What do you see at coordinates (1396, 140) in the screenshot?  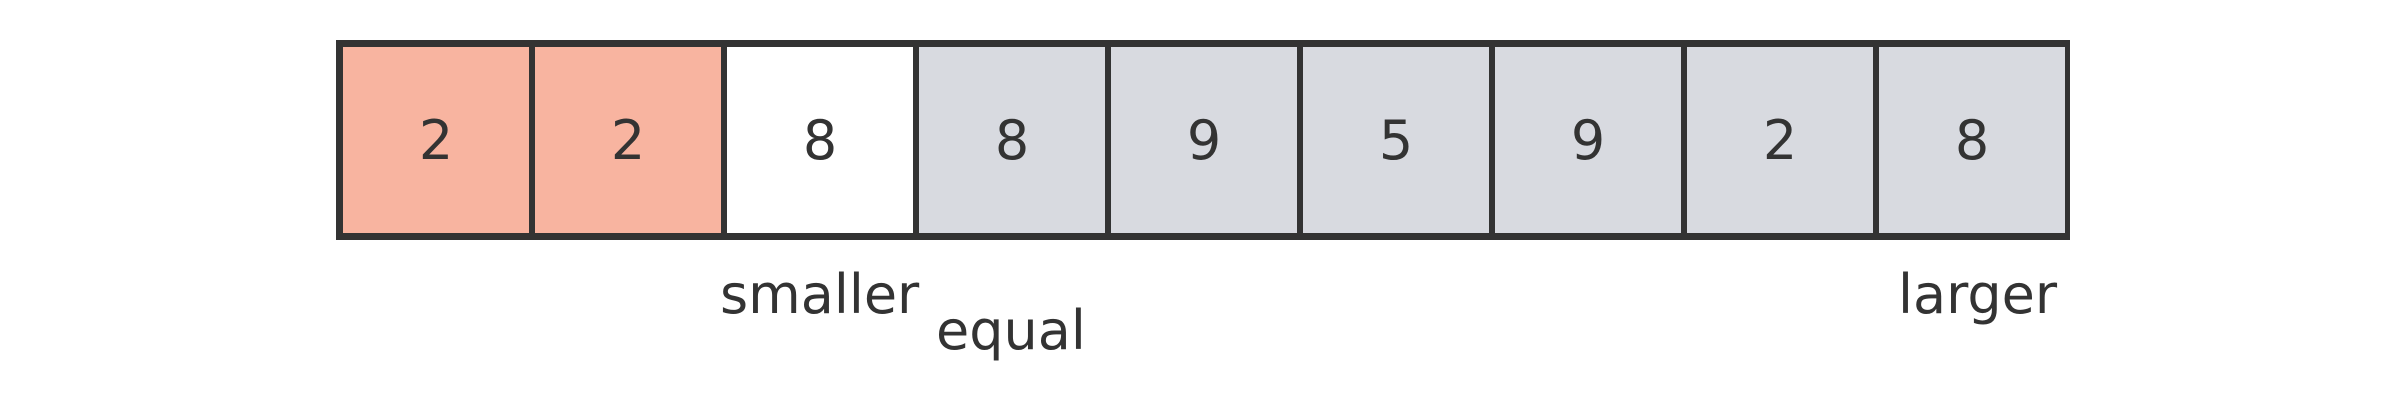 I see `array-cell-5: 5` at bounding box center [1396, 140].